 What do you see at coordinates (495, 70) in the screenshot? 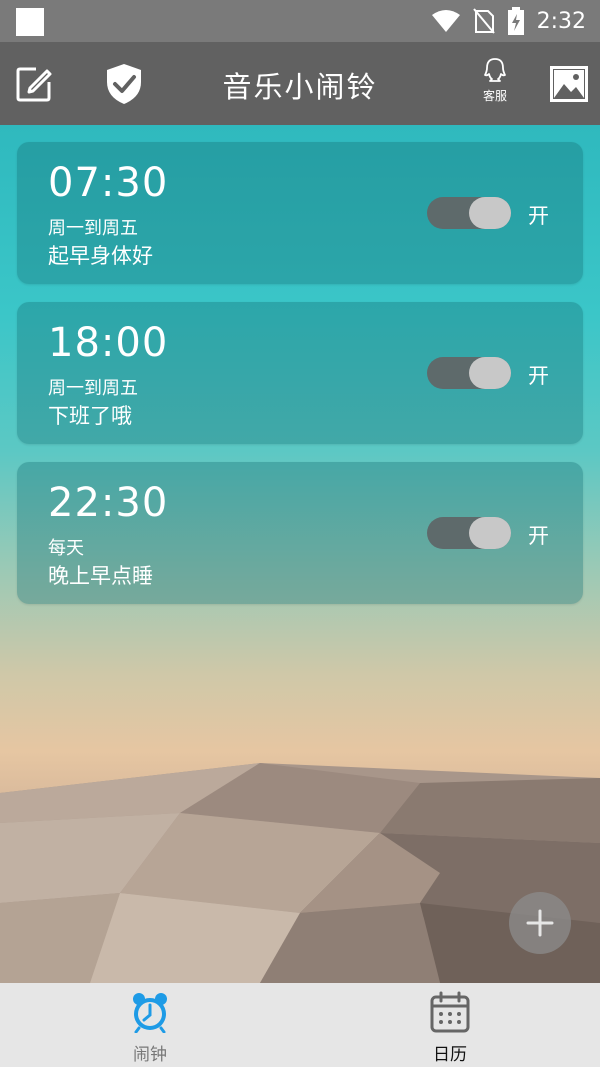
I see `qq-penguin-icon` at bounding box center [495, 70].